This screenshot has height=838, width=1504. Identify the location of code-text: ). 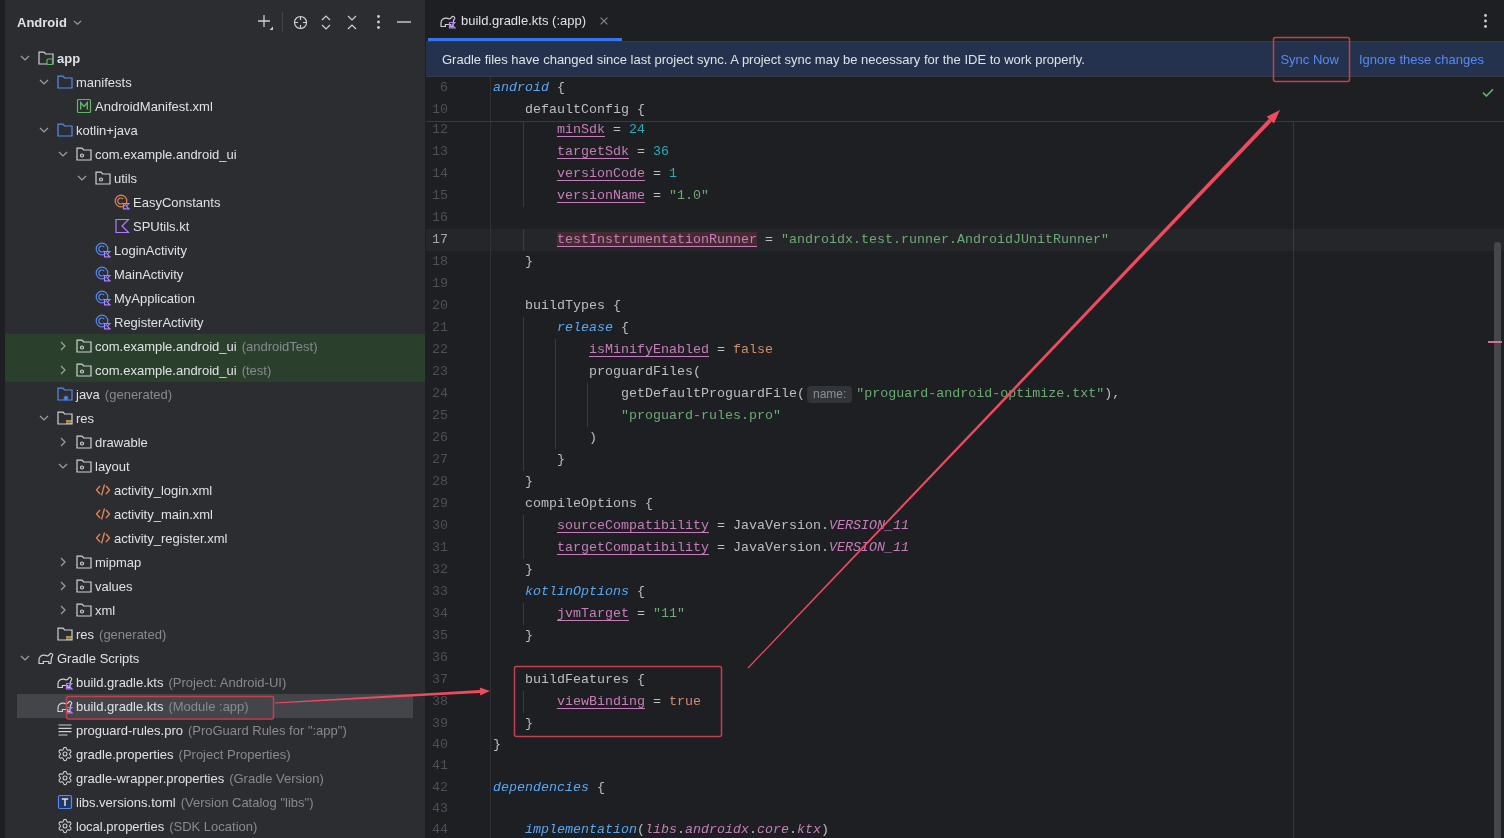
(593, 438).